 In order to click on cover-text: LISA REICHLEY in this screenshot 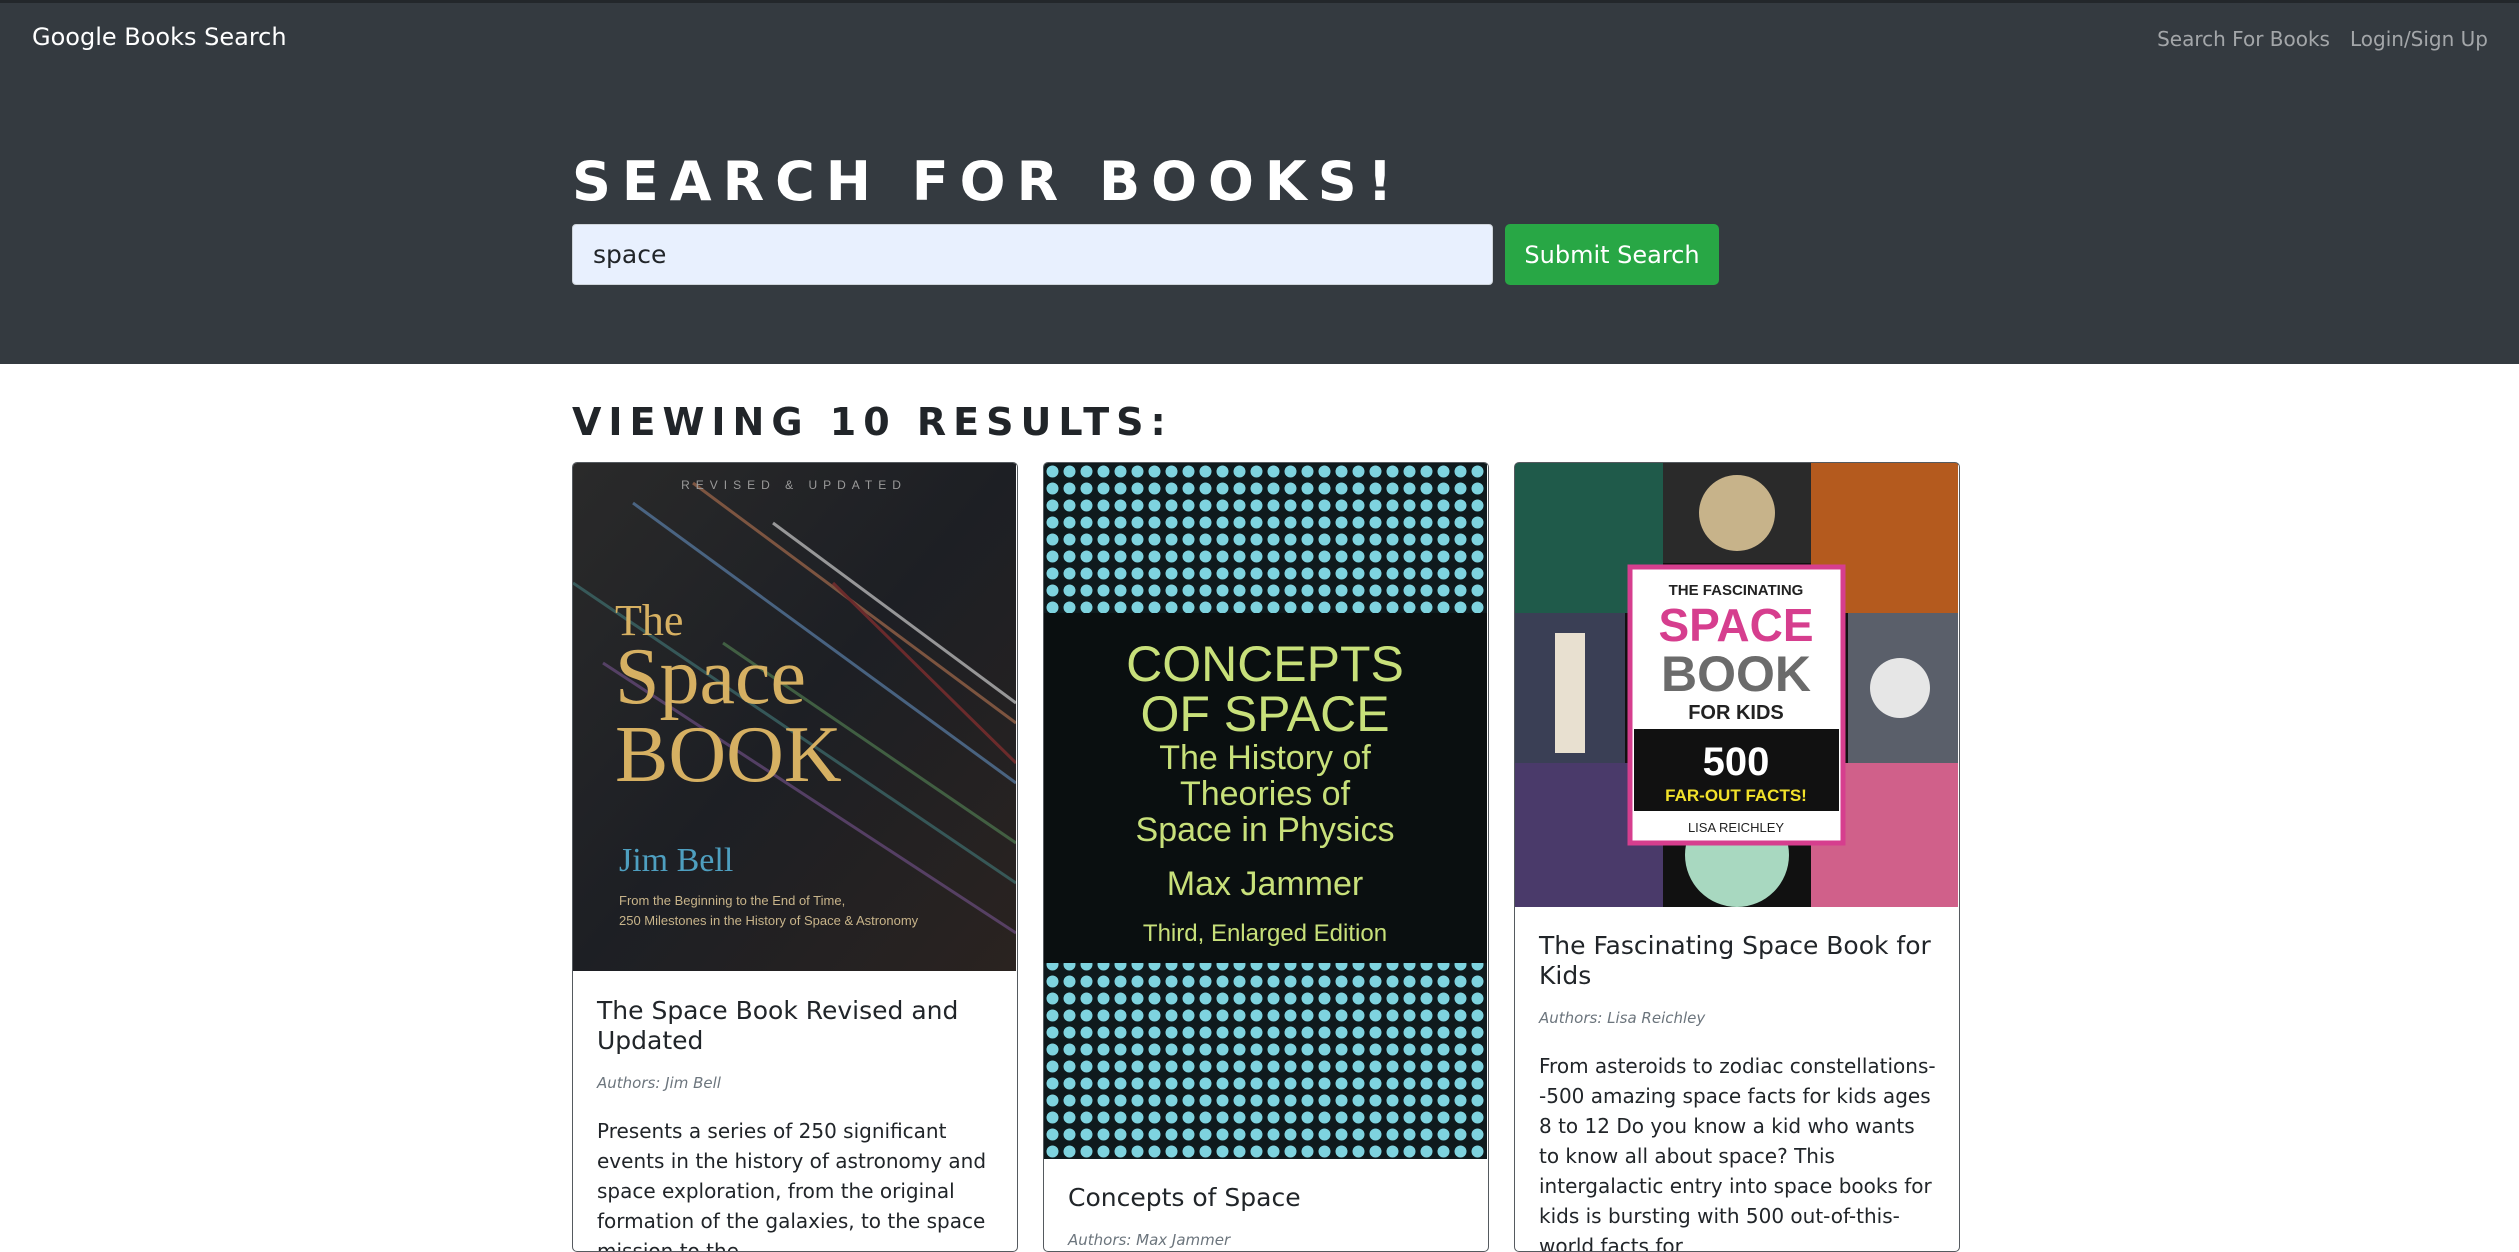, I will do `click(1736, 827)`.